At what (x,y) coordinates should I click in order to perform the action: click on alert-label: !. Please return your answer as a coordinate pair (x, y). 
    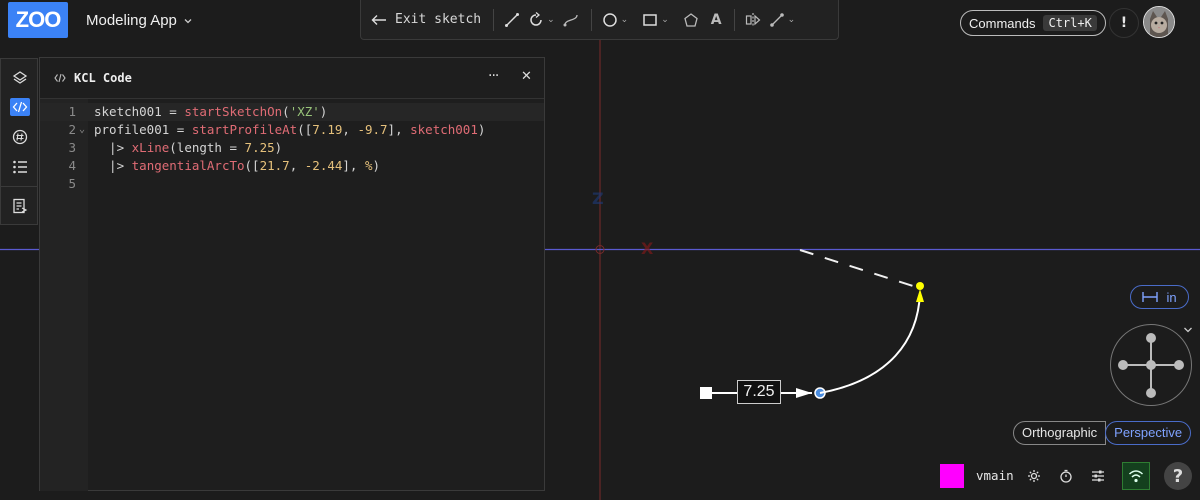
    Looking at the image, I should click on (1124, 23).